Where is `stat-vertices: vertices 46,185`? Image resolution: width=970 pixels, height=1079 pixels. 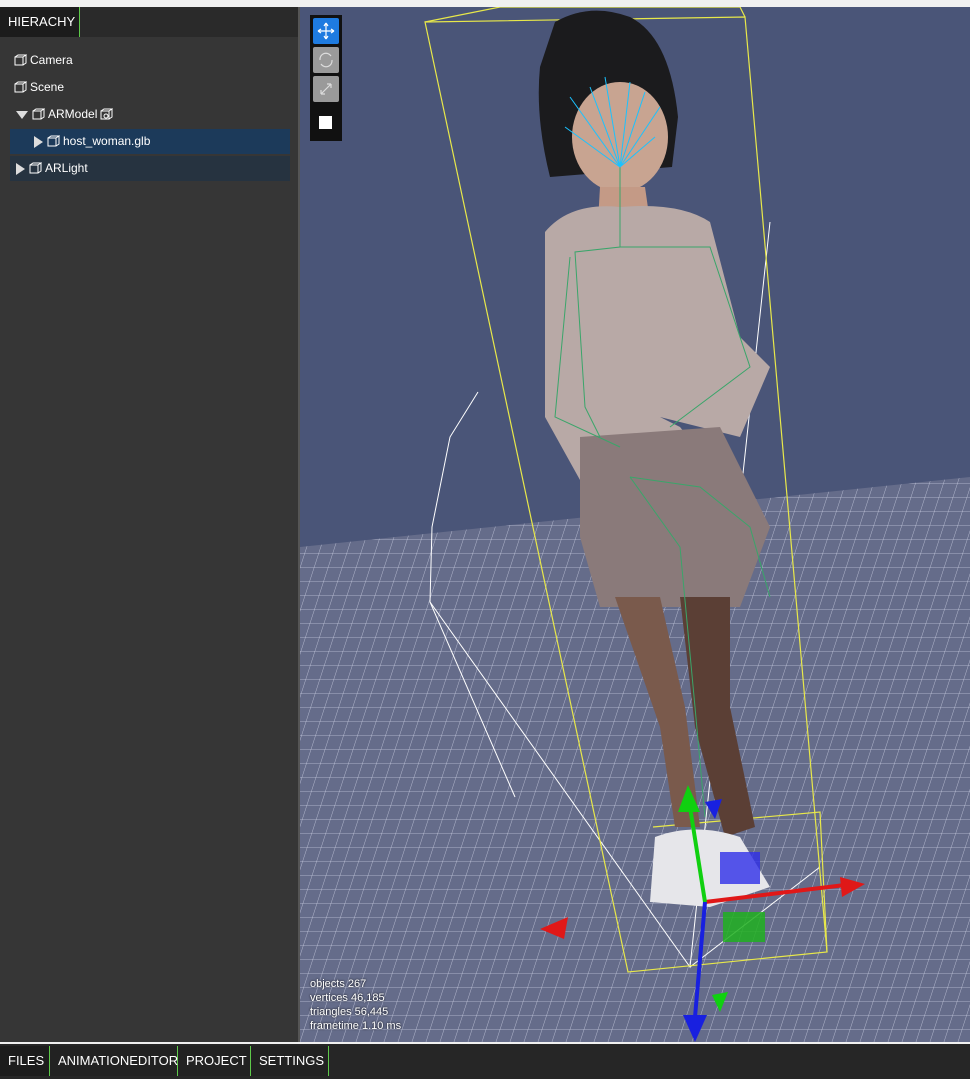
stat-vertices: vertices 46,185 is located at coordinates (347, 998).